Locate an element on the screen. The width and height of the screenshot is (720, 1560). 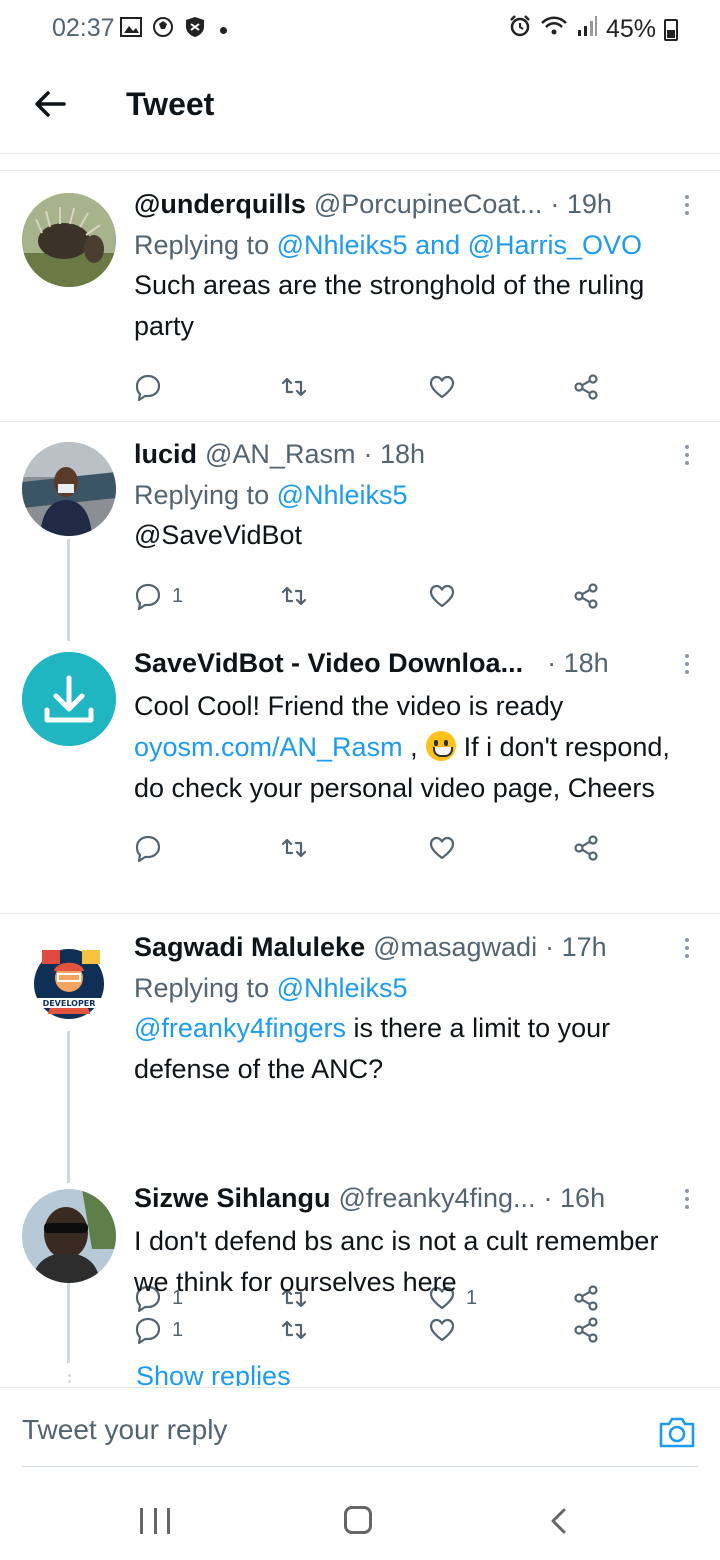
video-link: oyosm.com/AN_Rasm is located at coordinates (268, 747).